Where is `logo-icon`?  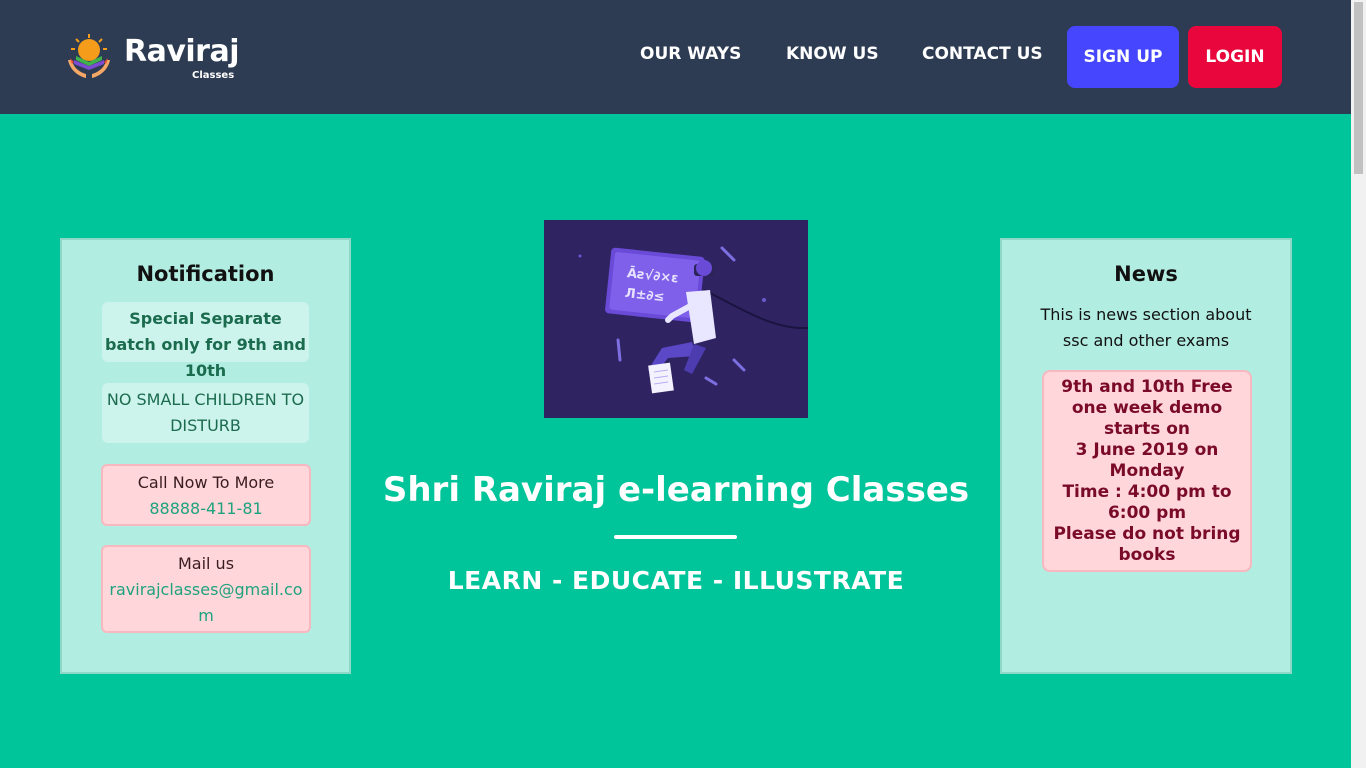
logo-icon is located at coordinates (89, 56).